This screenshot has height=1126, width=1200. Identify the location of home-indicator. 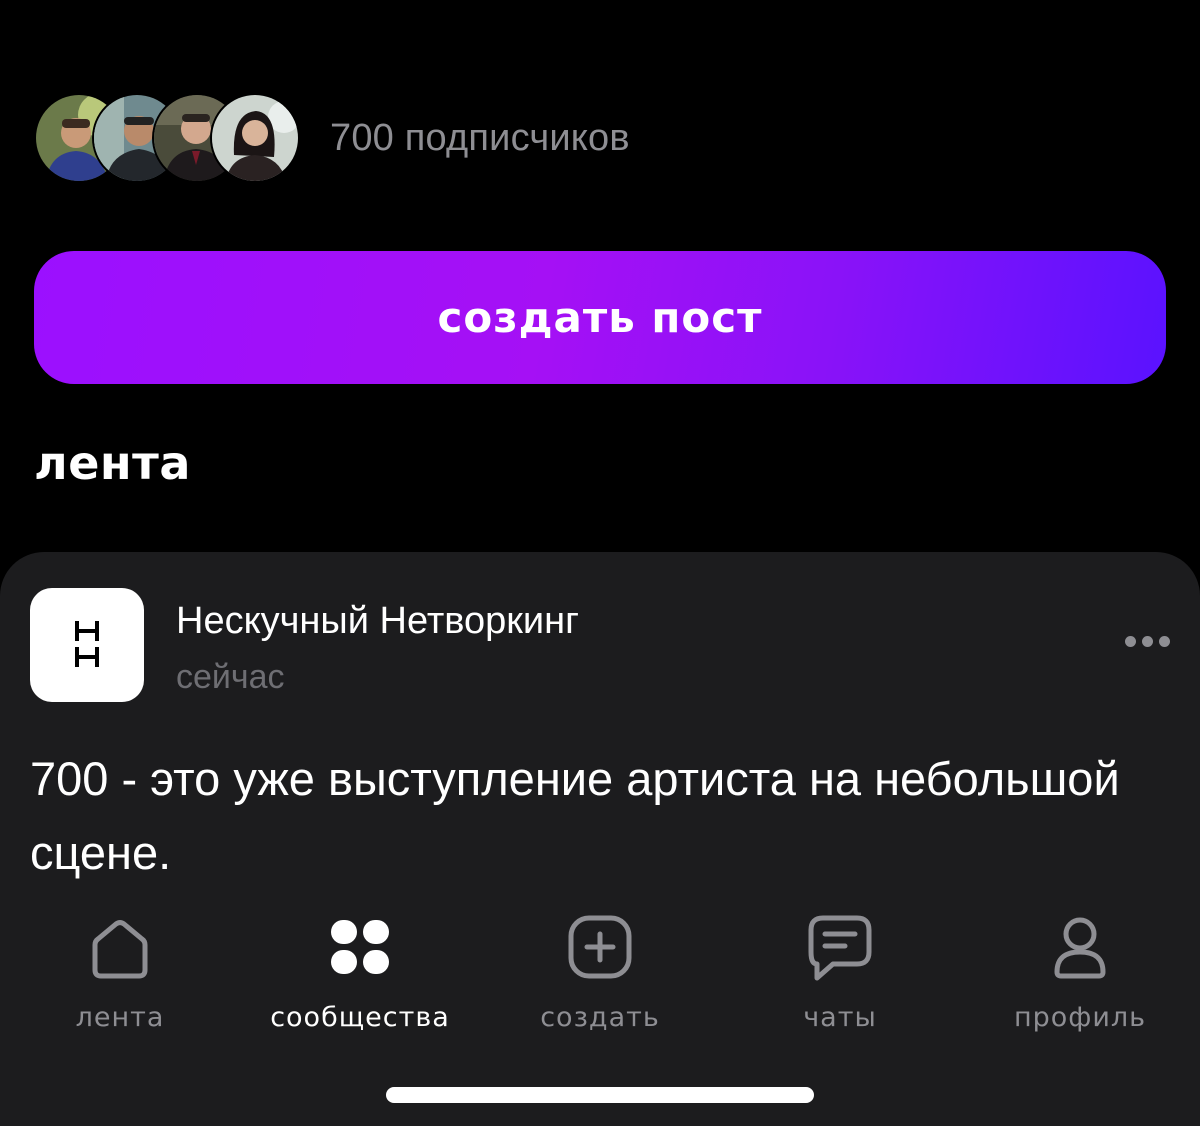
(600, 1095).